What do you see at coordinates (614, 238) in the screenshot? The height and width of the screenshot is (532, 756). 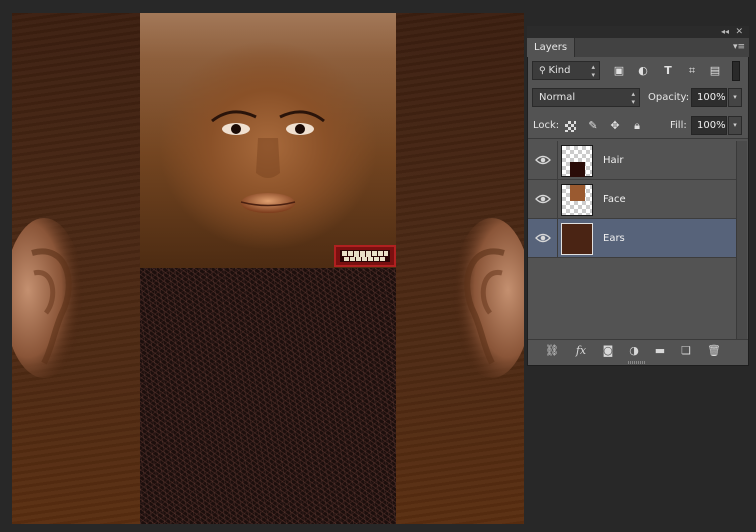 I see `layer-name: Ears` at bounding box center [614, 238].